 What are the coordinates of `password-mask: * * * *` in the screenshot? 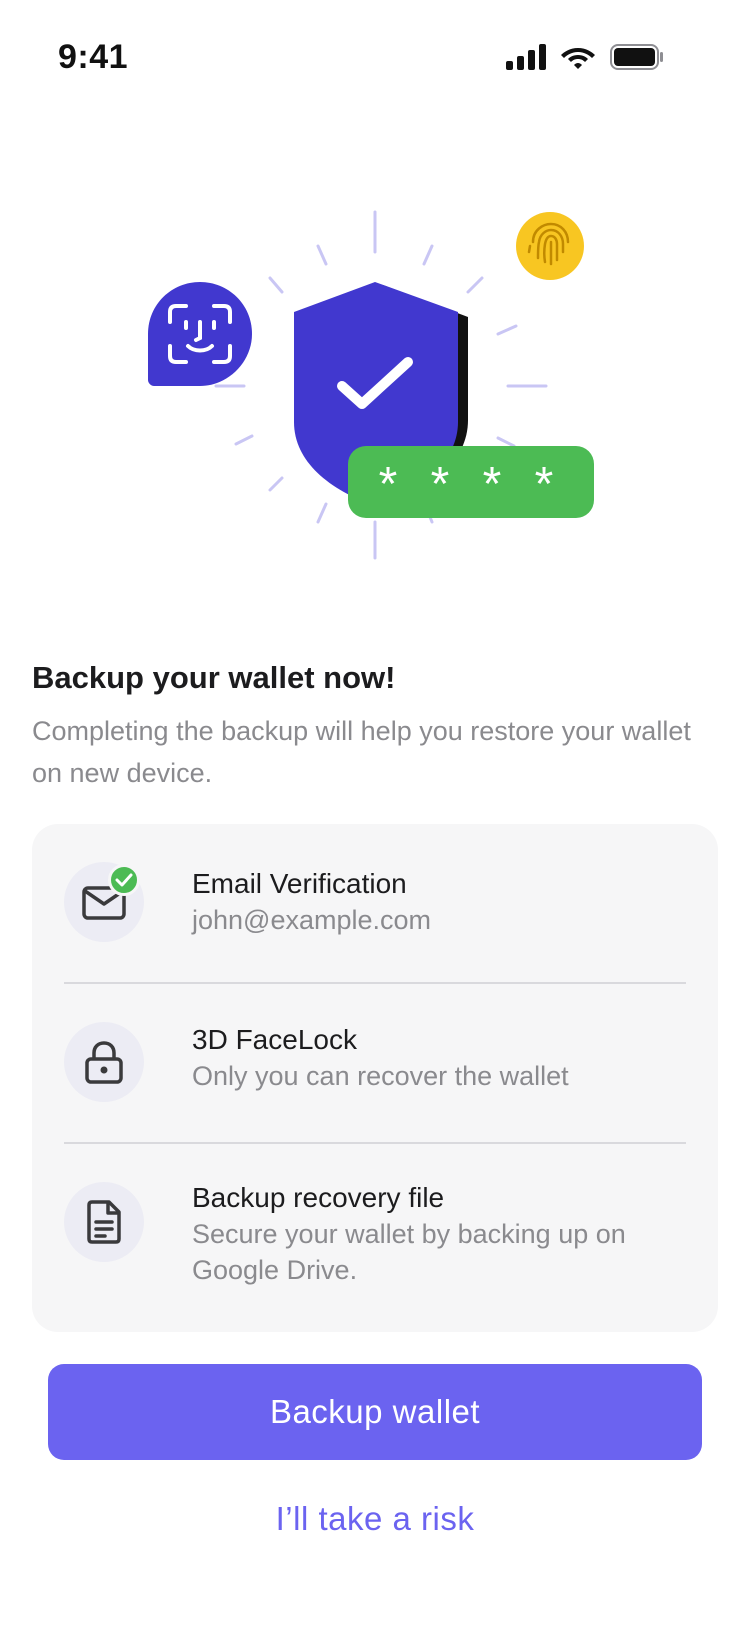 It's located at (471, 484).